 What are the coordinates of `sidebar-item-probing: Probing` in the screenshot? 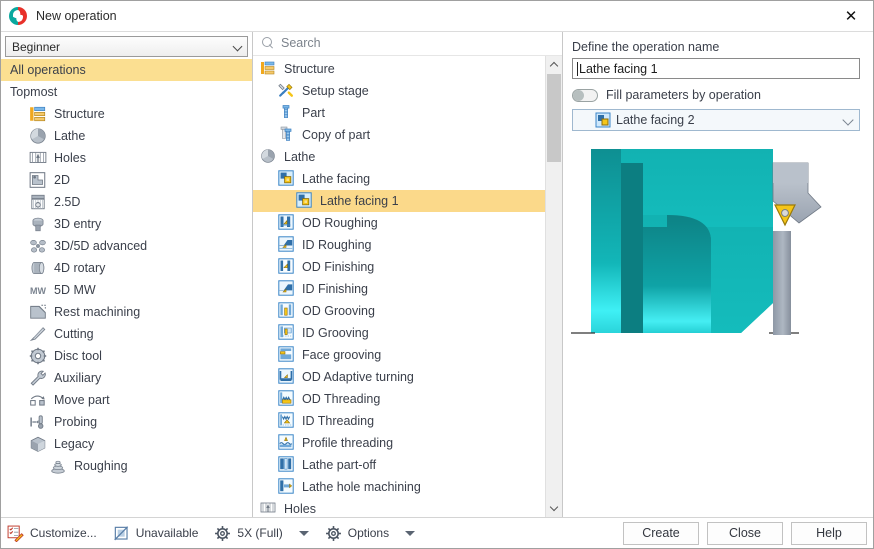 It's located at (126, 422).